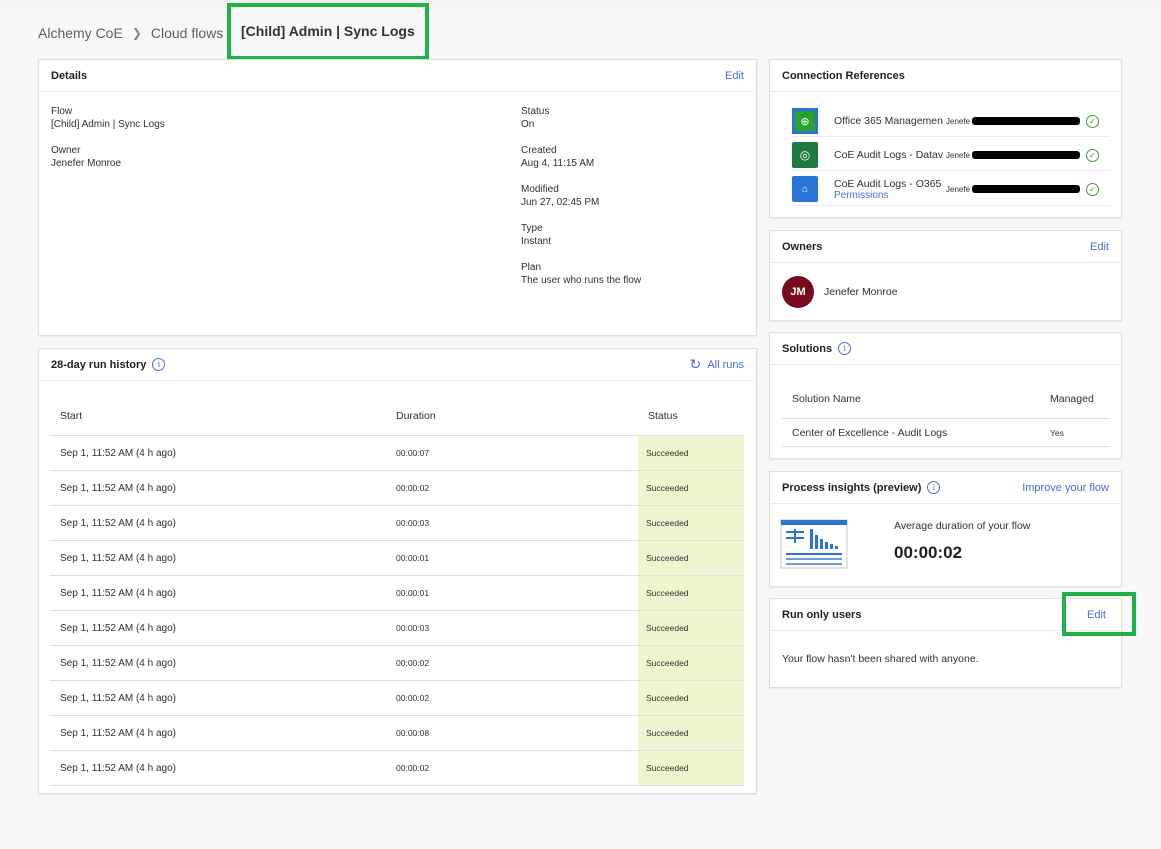  What do you see at coordinates (328, 31) in the screenshot?
I see `page-title: [Child] Admin | Sync Logs` at bounding box center [328, 31].